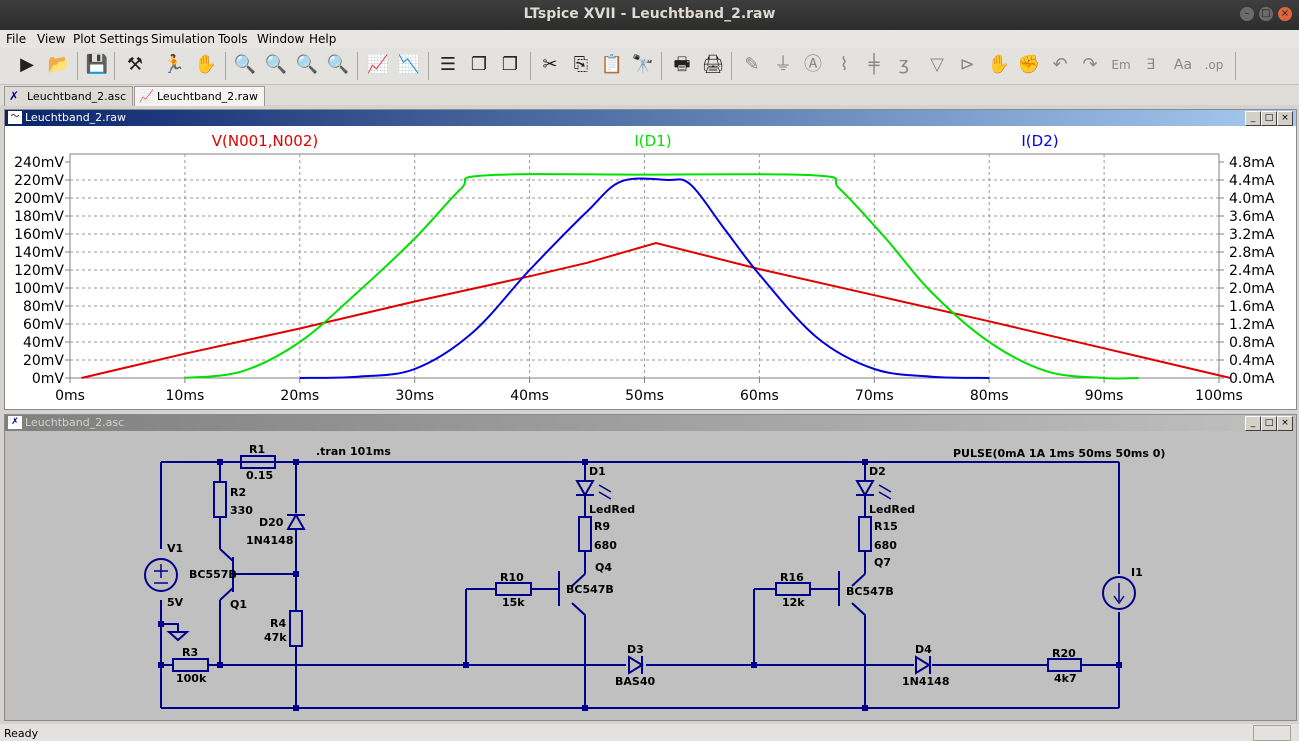 This screenshot has height=741, width=1299. What do you see at coordinates (713, 65) in the screenshot?
I see `print-icon: 🖨` at bounding box center [713, 65].